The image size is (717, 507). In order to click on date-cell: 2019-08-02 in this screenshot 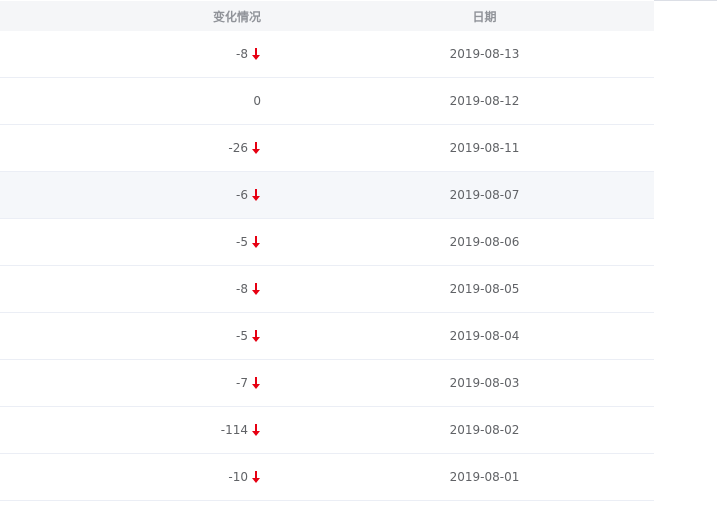, I will do `click(484, 430)`.